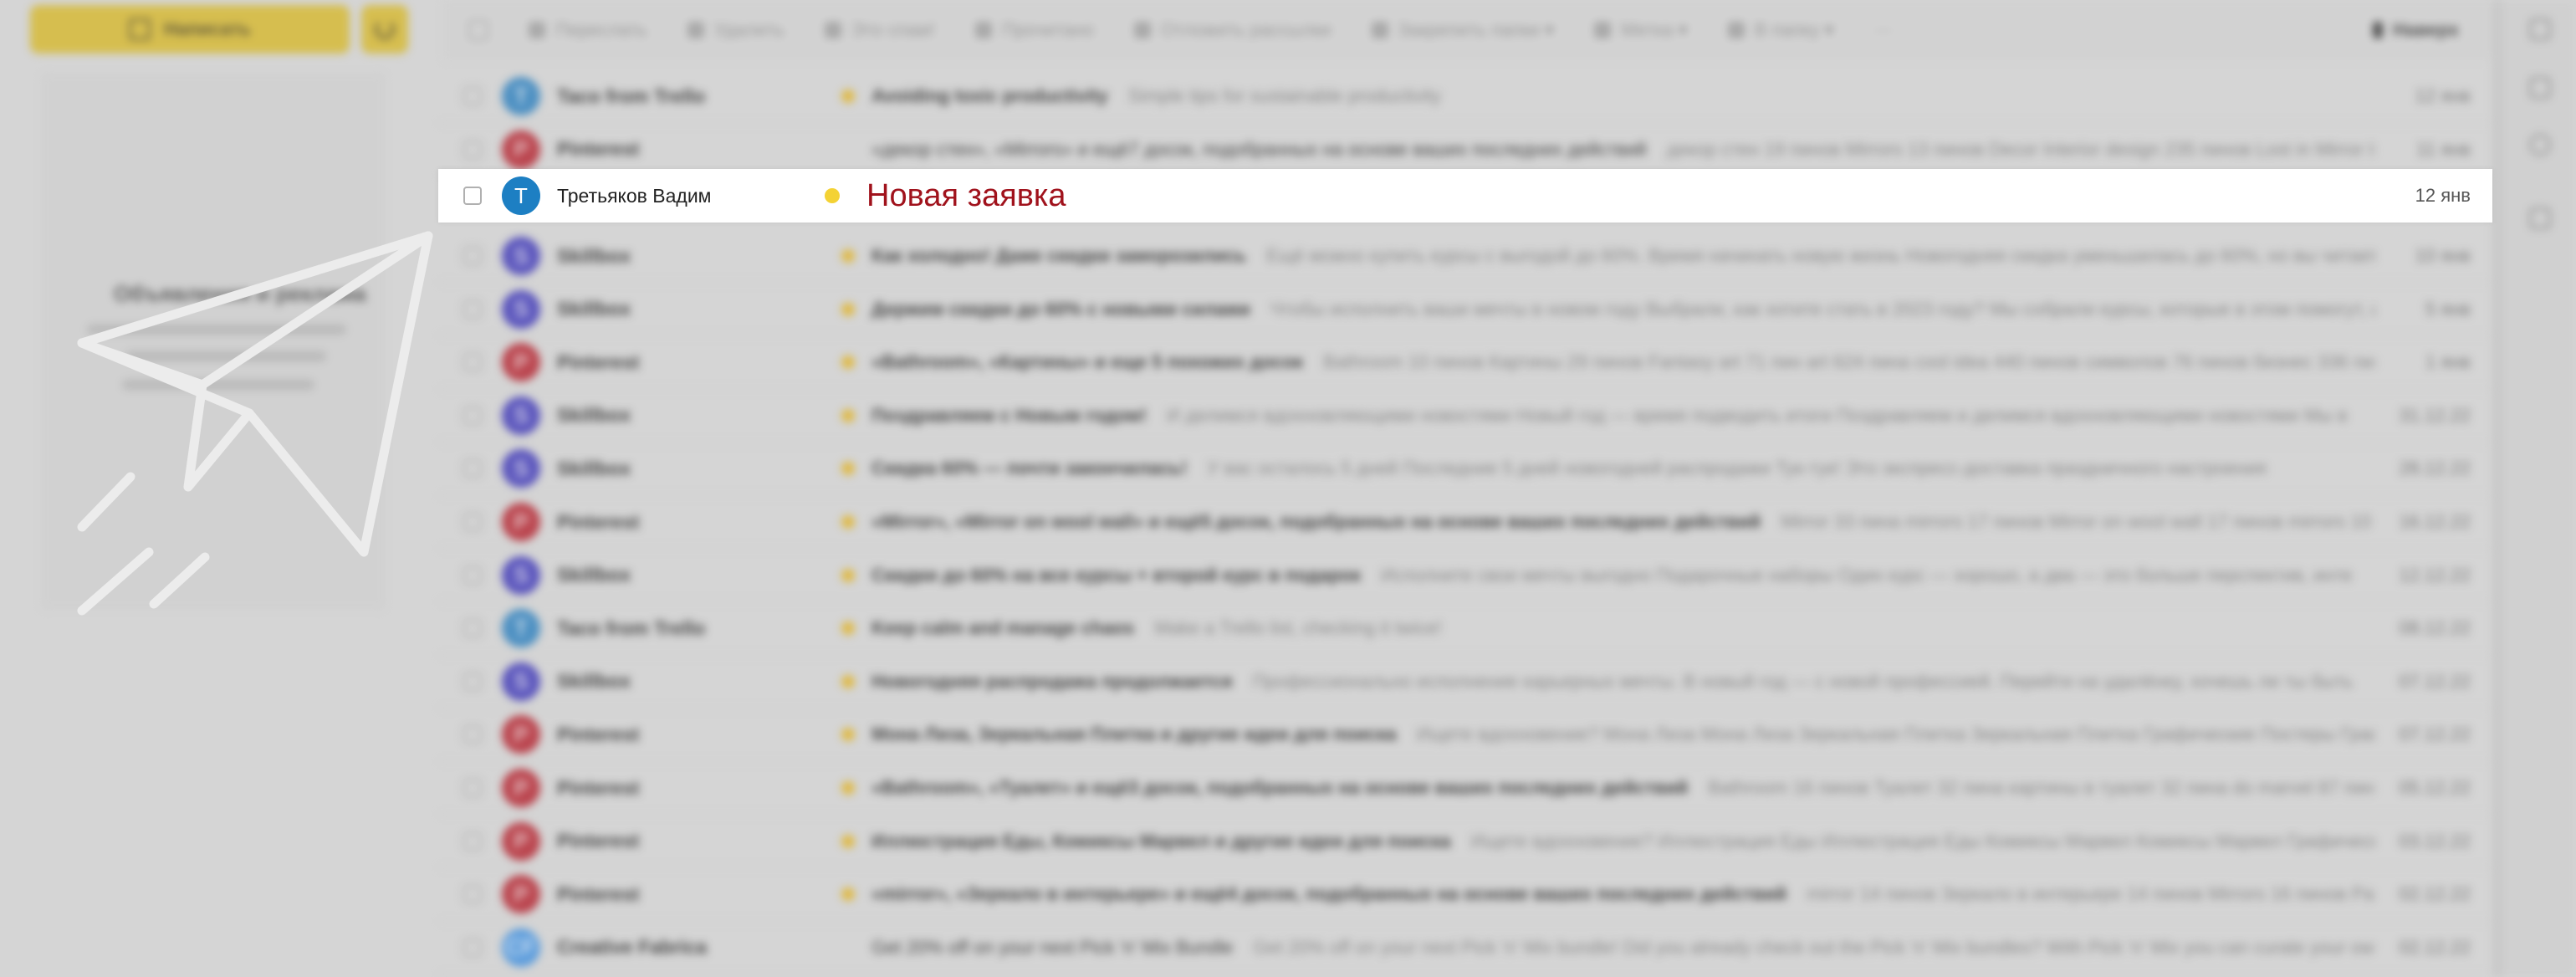  What do you see at coordinates (190, 30) in the screenshot?
I see `compose-button: Написать` at bounding box center [190, 30].